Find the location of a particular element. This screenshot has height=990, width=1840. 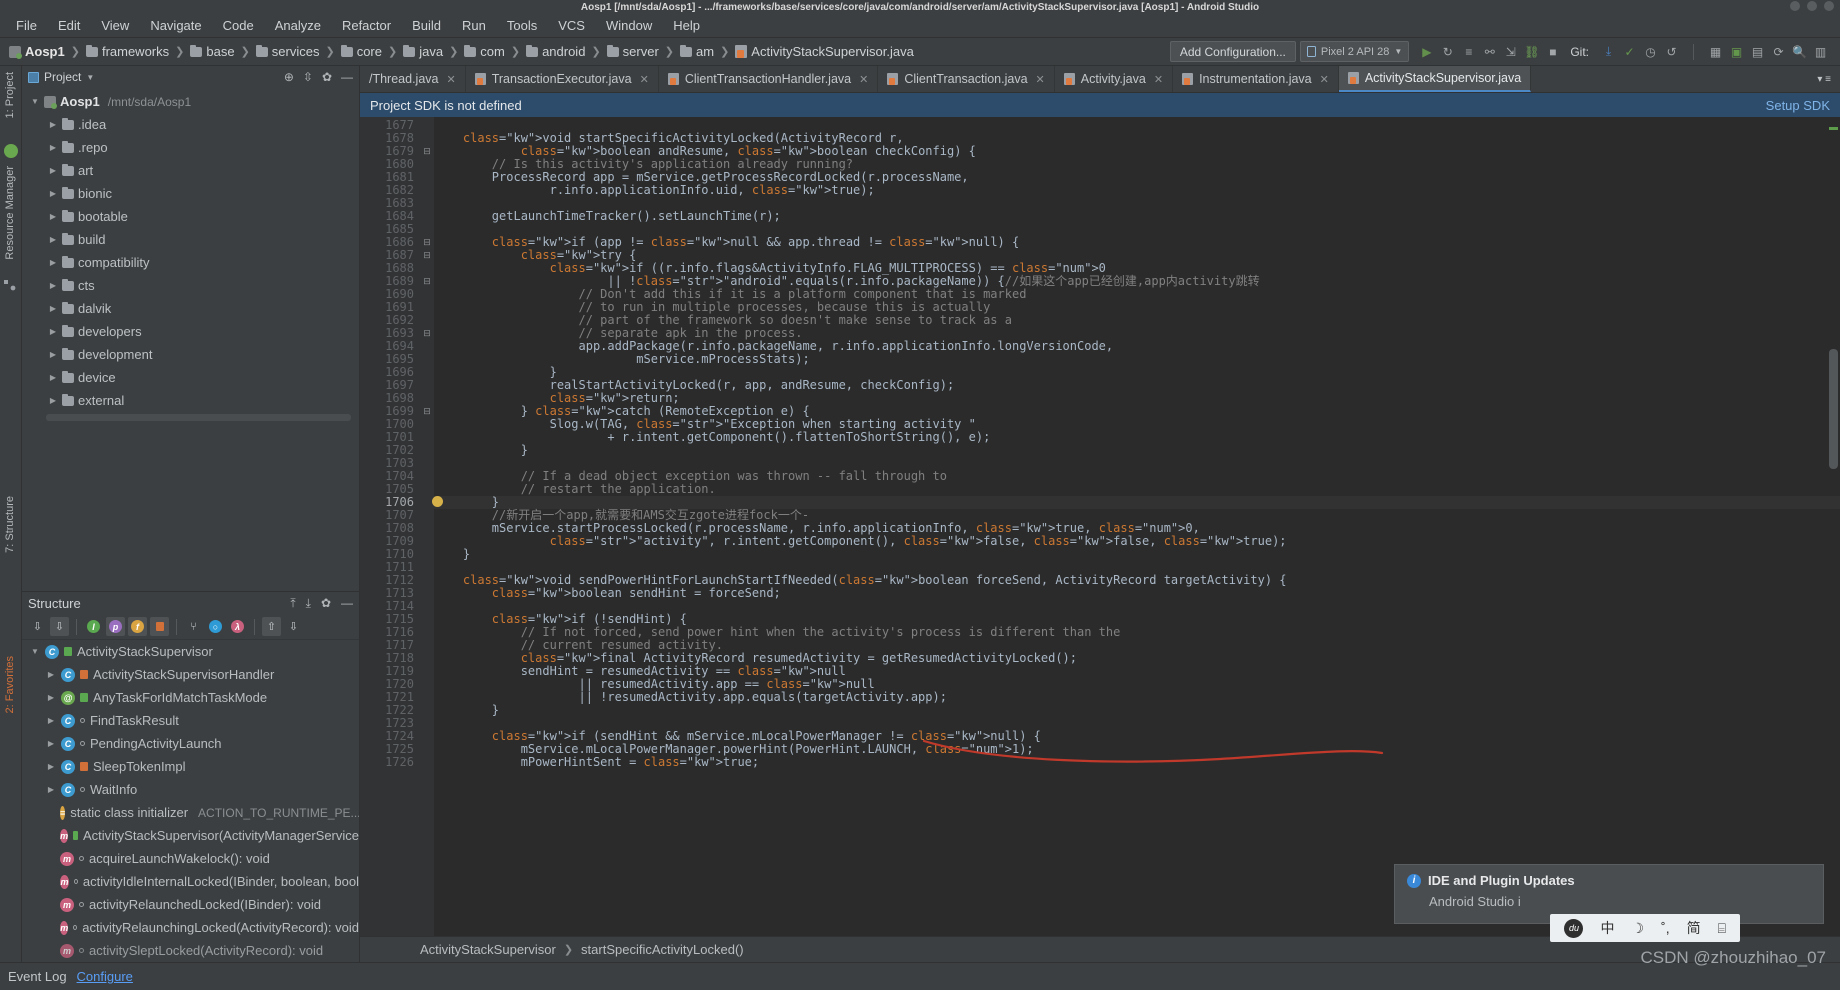

tree-row-bootable: ▶ bootable is located at coordinates (190, 216).